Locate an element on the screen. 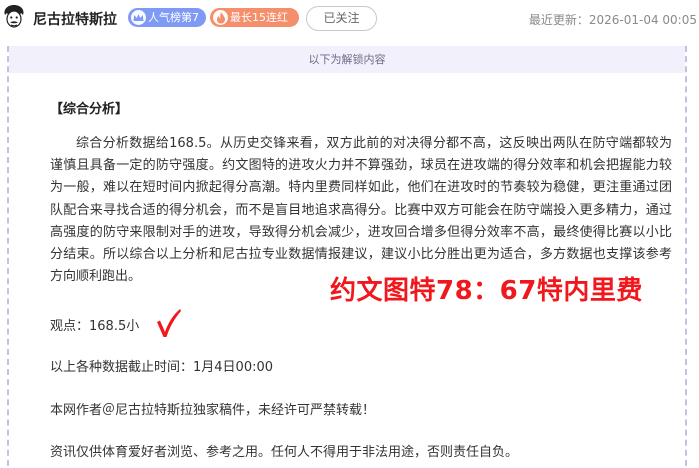 This screenshot has width=699, height=468. streak-badge-label: 最长15连红 is located at coordinates (259, 17).